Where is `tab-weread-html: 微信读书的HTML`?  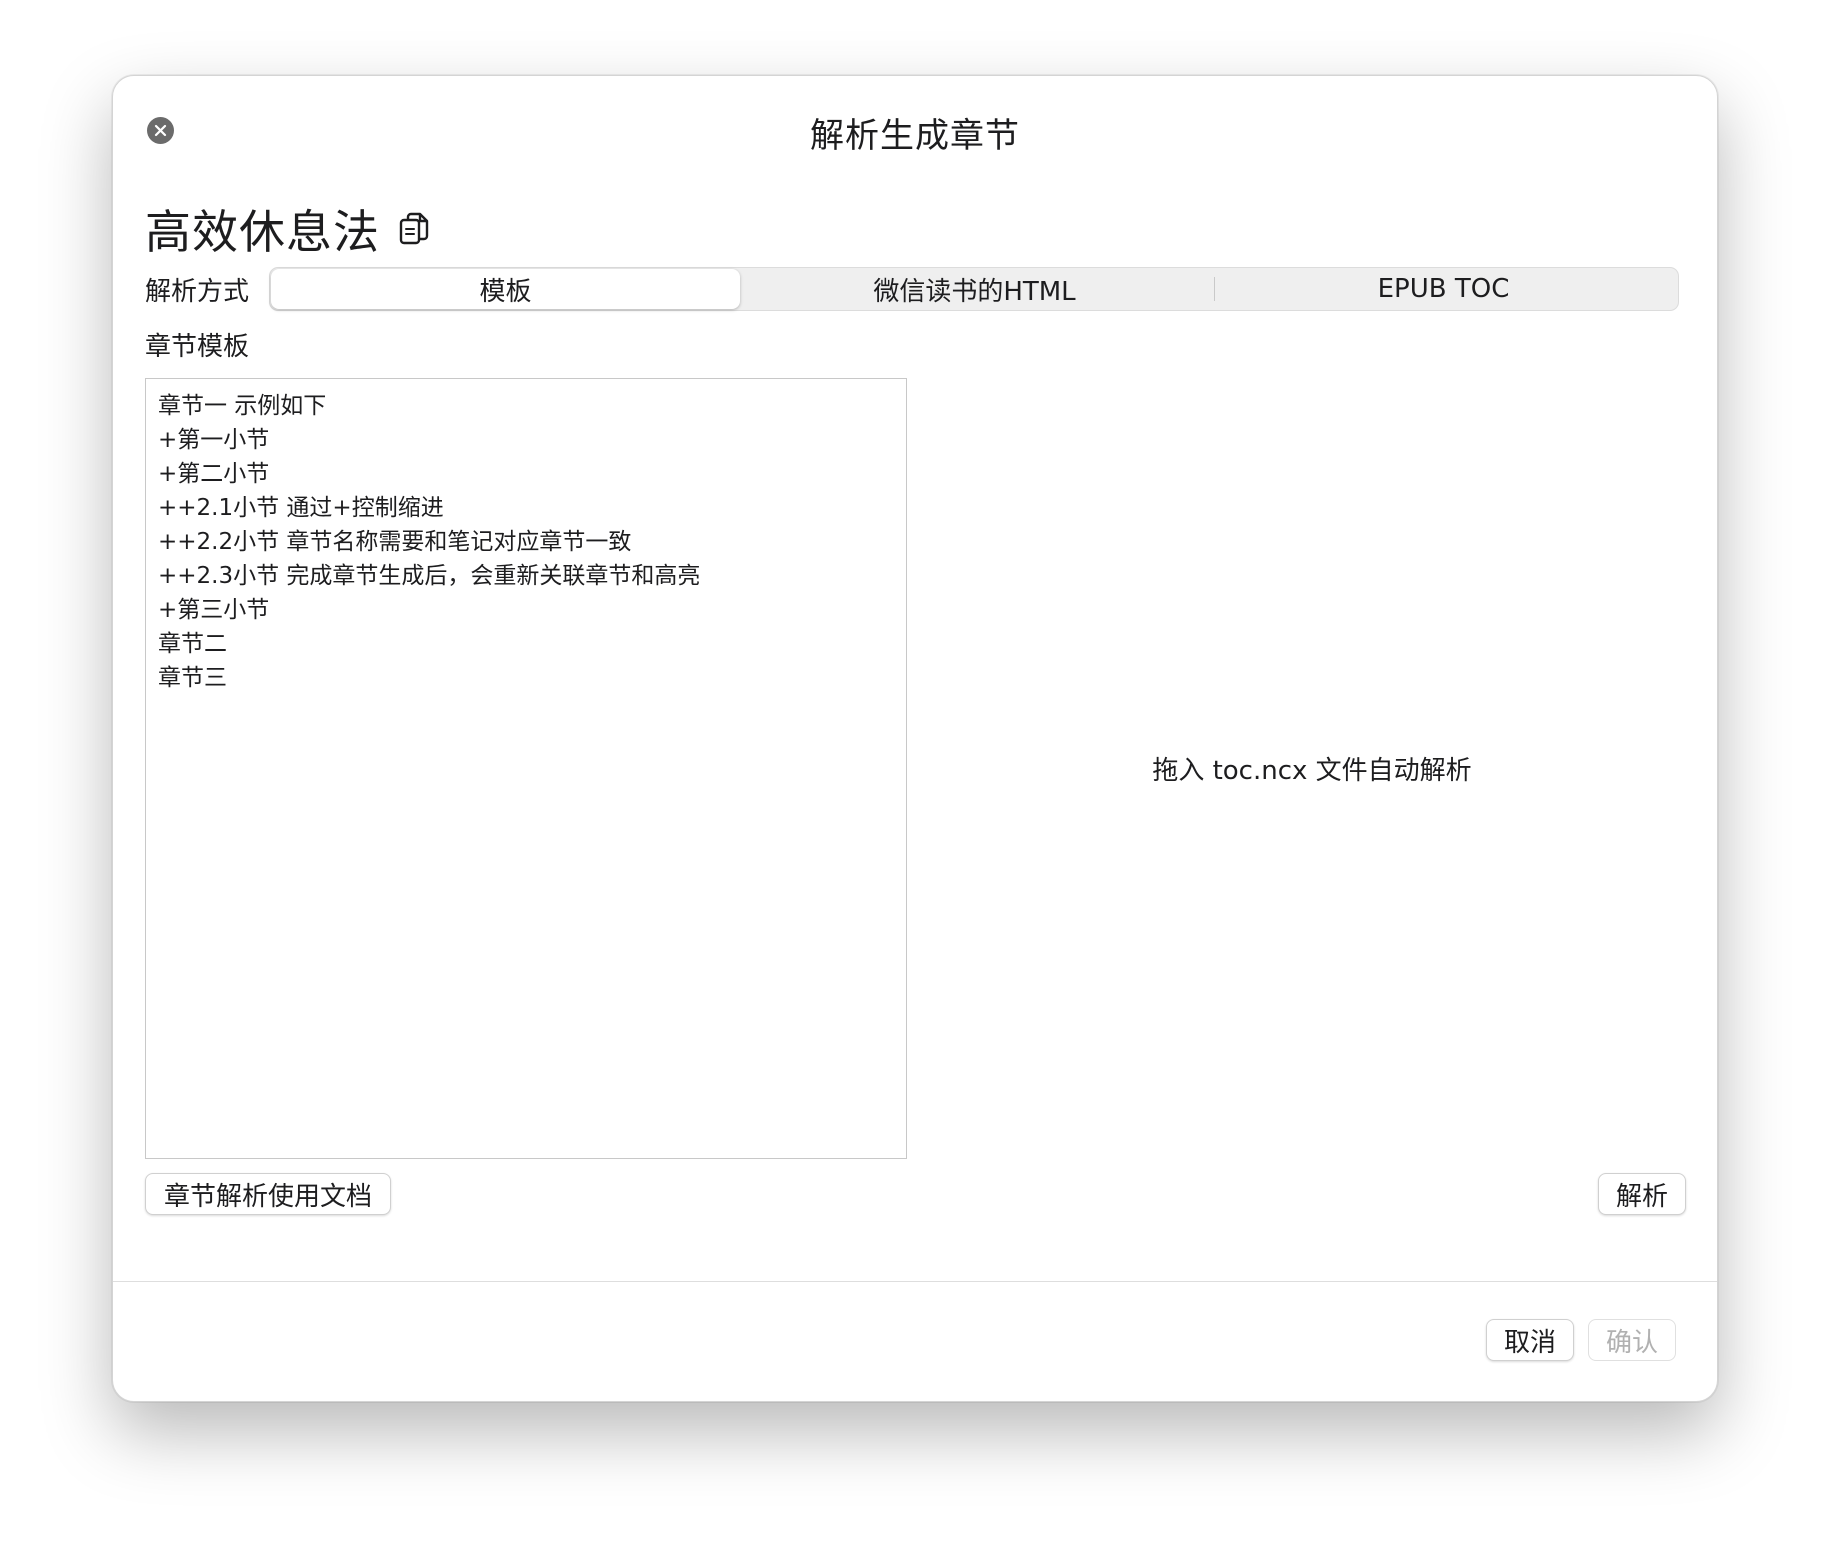 tab-weread-html: 微信读书的HTML is located at coordinates (974, 289).